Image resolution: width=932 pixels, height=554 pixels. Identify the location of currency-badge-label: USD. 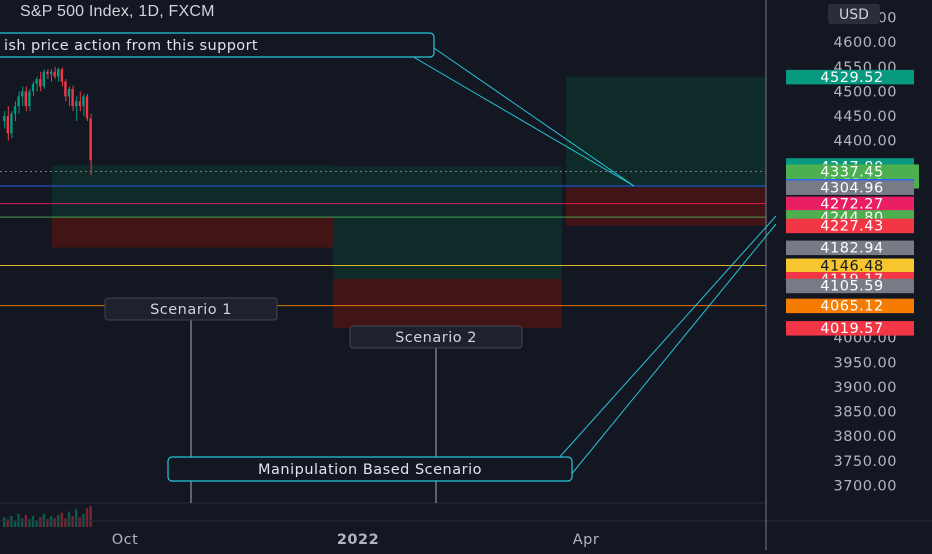
(854, 15).